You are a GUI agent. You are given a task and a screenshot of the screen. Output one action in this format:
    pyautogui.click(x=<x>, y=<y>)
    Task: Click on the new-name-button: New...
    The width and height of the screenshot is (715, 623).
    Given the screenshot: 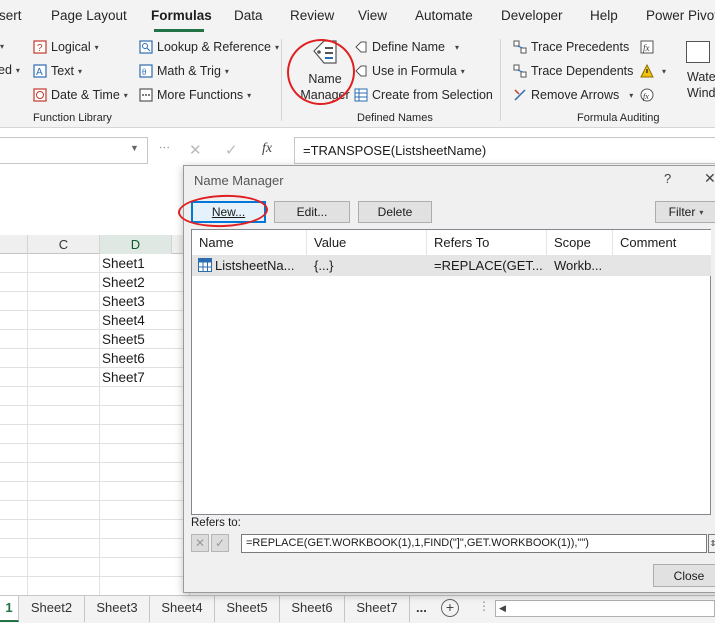 What is the action you would take?
    pyautogui.click(x=228, y=212)
    